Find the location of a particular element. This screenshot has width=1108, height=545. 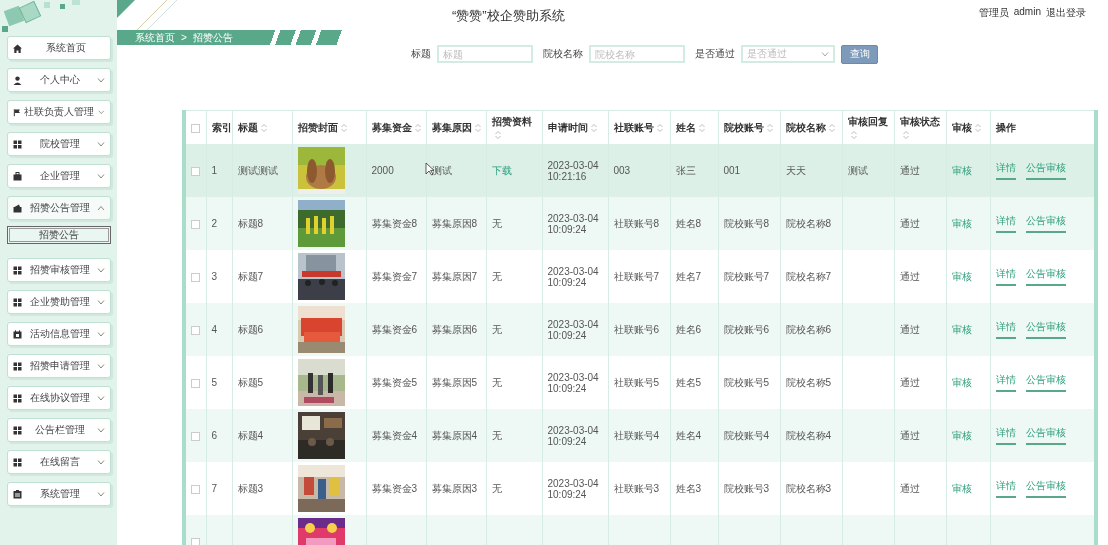

table-cell: 社联账号3 is located at coordinates (636, 488).